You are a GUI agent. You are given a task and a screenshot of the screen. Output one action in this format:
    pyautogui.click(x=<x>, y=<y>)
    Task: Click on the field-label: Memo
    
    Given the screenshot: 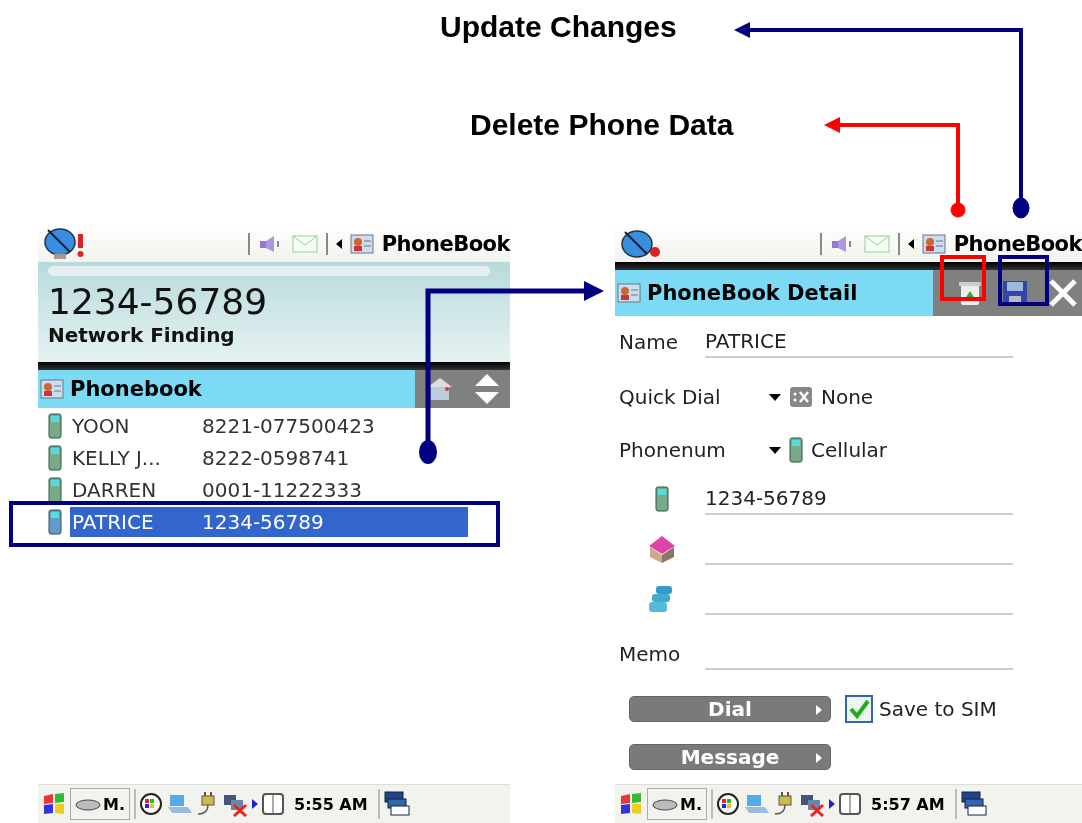 What is the action you would take?
    pyautogui.click(x=650, y=654)
    